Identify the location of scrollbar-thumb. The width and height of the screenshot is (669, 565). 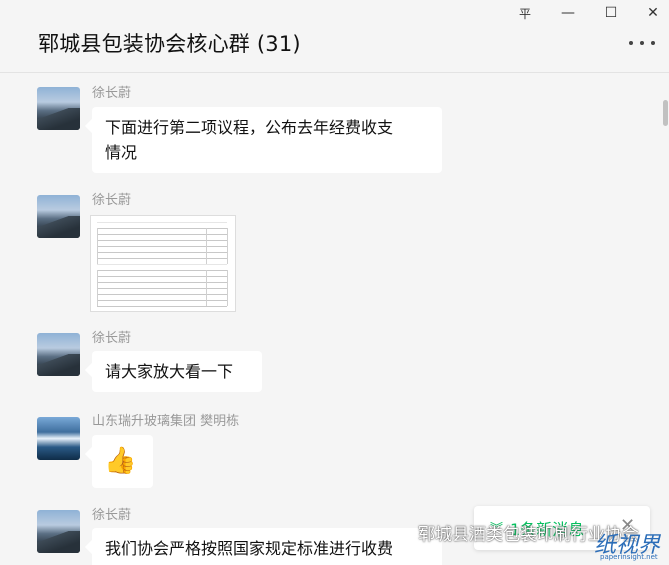
(665, 113).